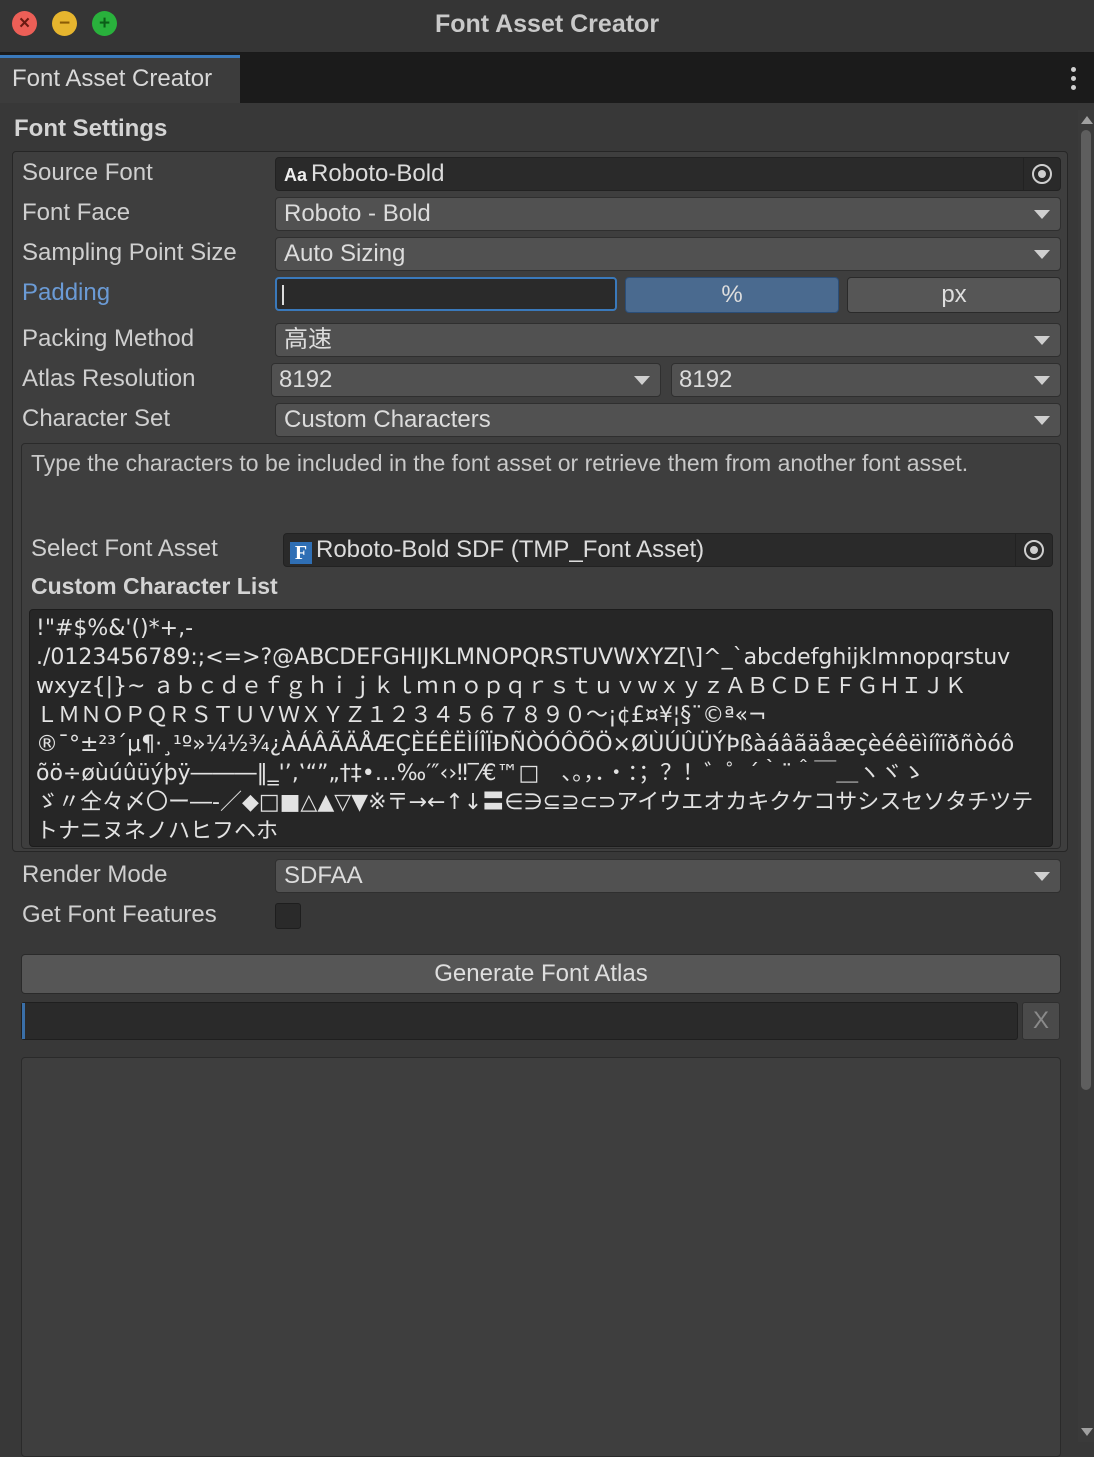  I want to click on window-title: Font Asset Creator, so click(547, 24).